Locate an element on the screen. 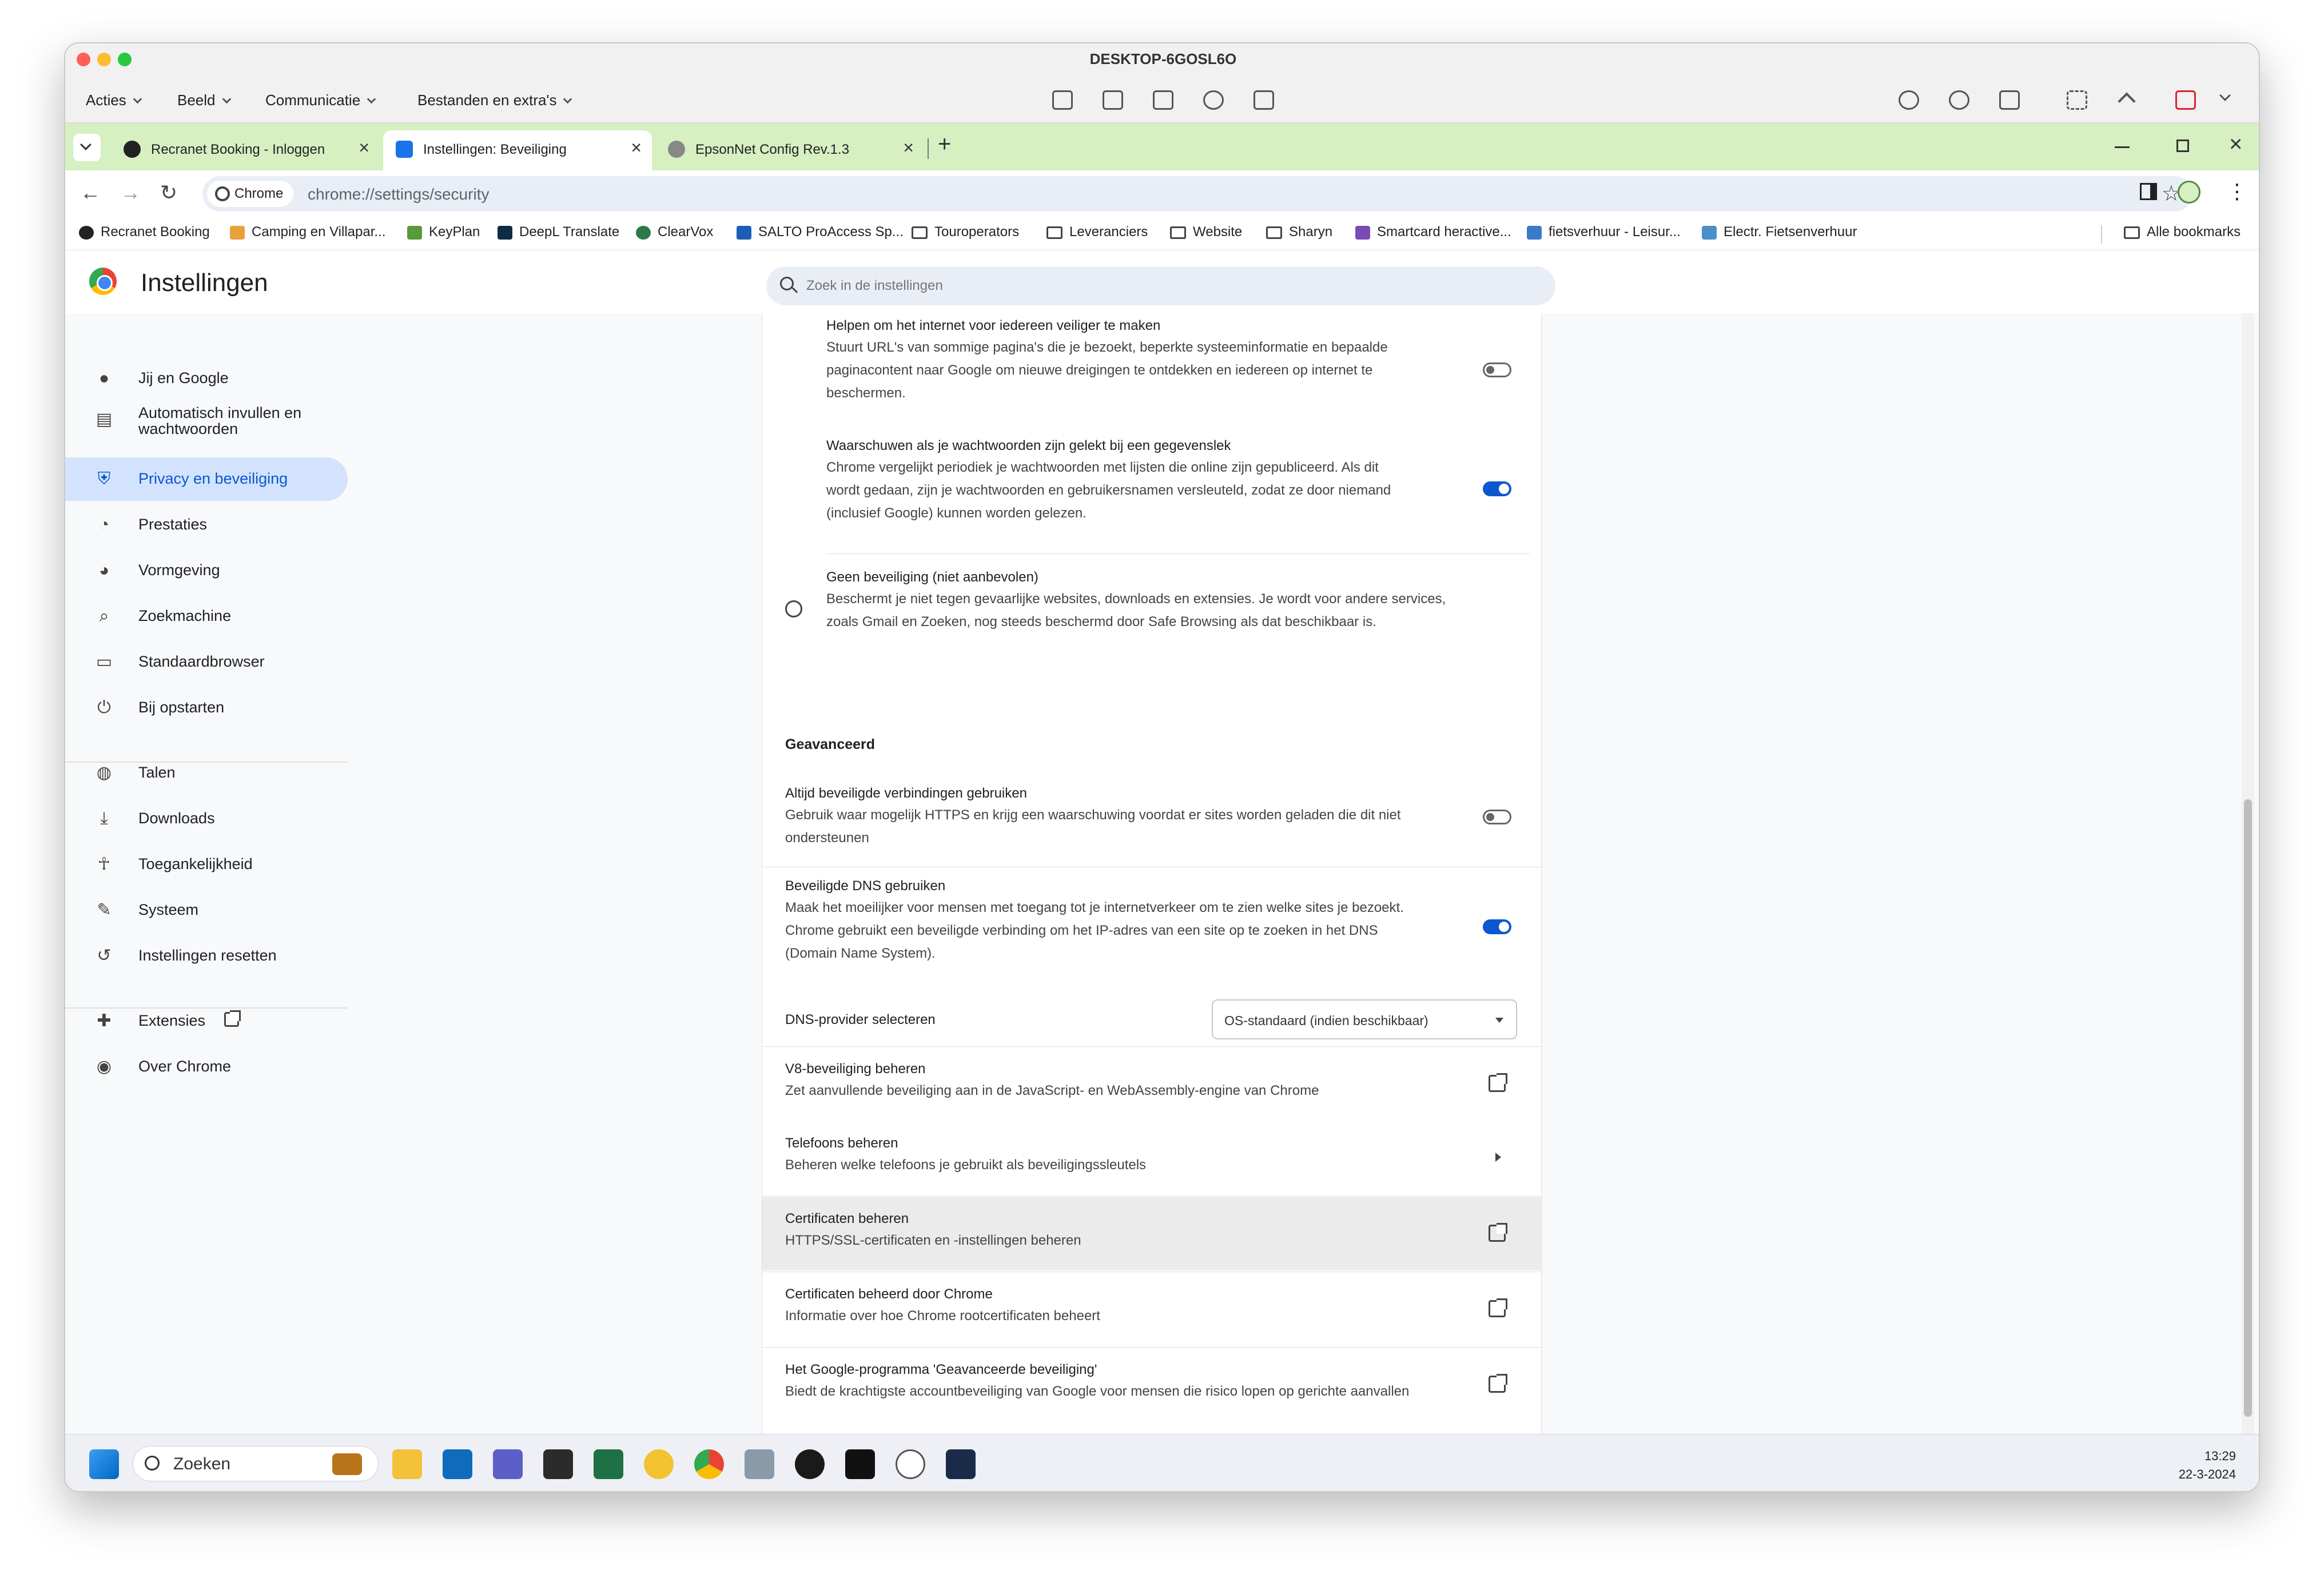 The height and width of the screenshot is (1578, 2324). menu-dots-icon: ⋮ is located at coordinates (2237, 192).